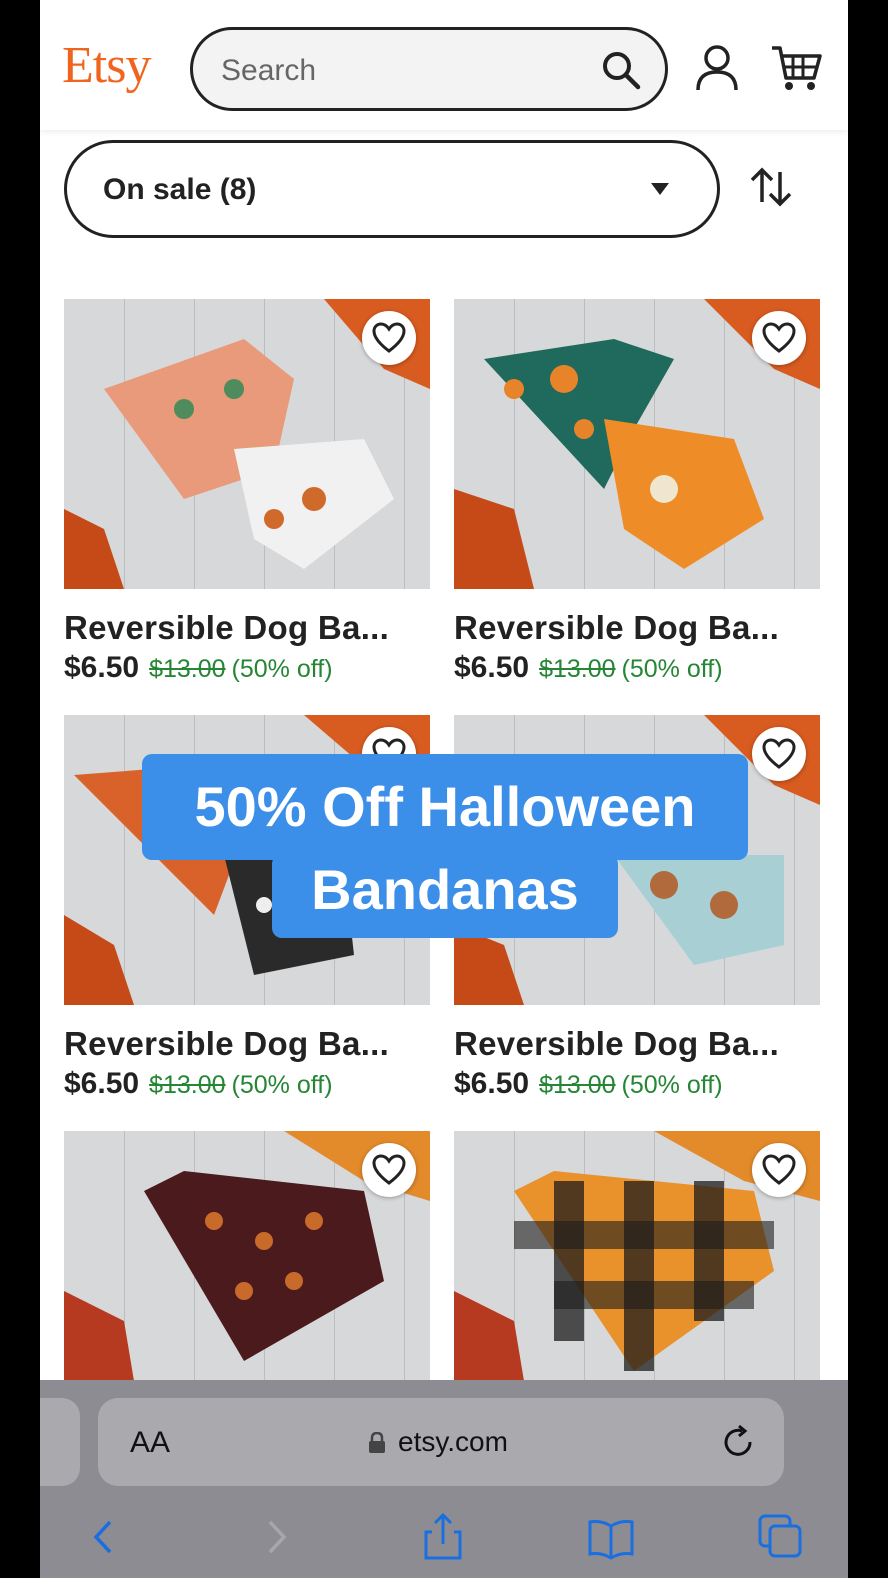  I want to click on url-text: etsy.com, so click(453, 1441).